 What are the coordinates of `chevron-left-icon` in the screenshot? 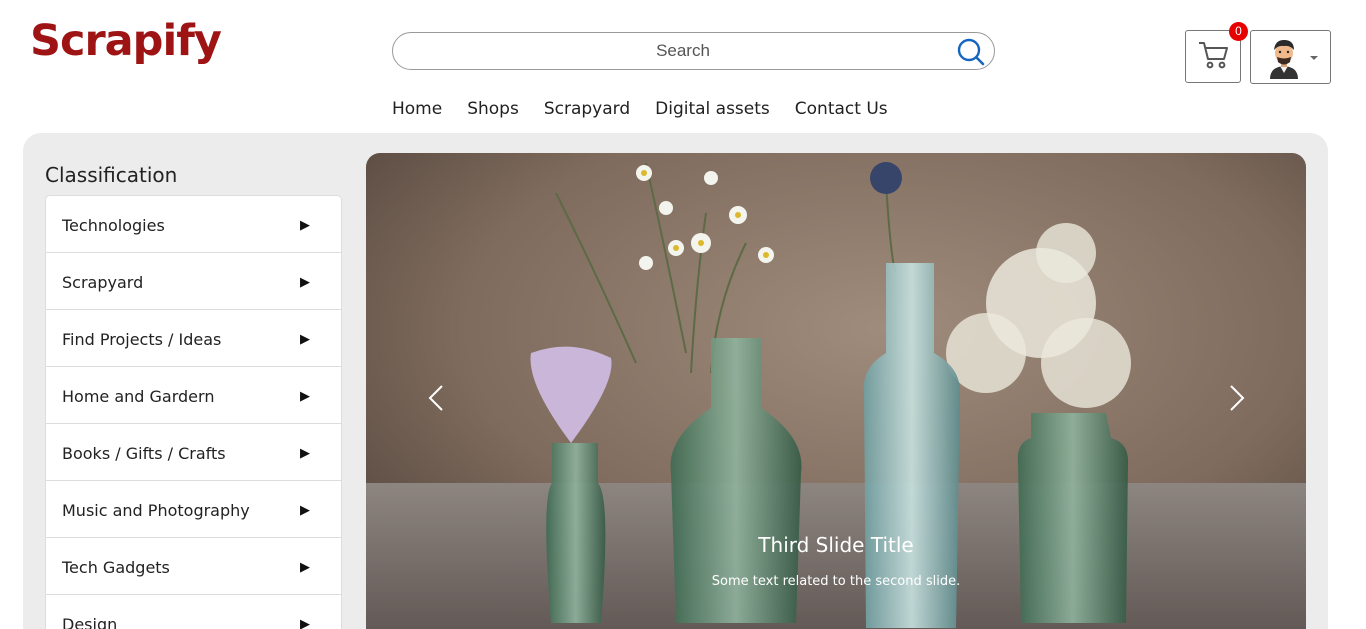 It's located at (435, 398).